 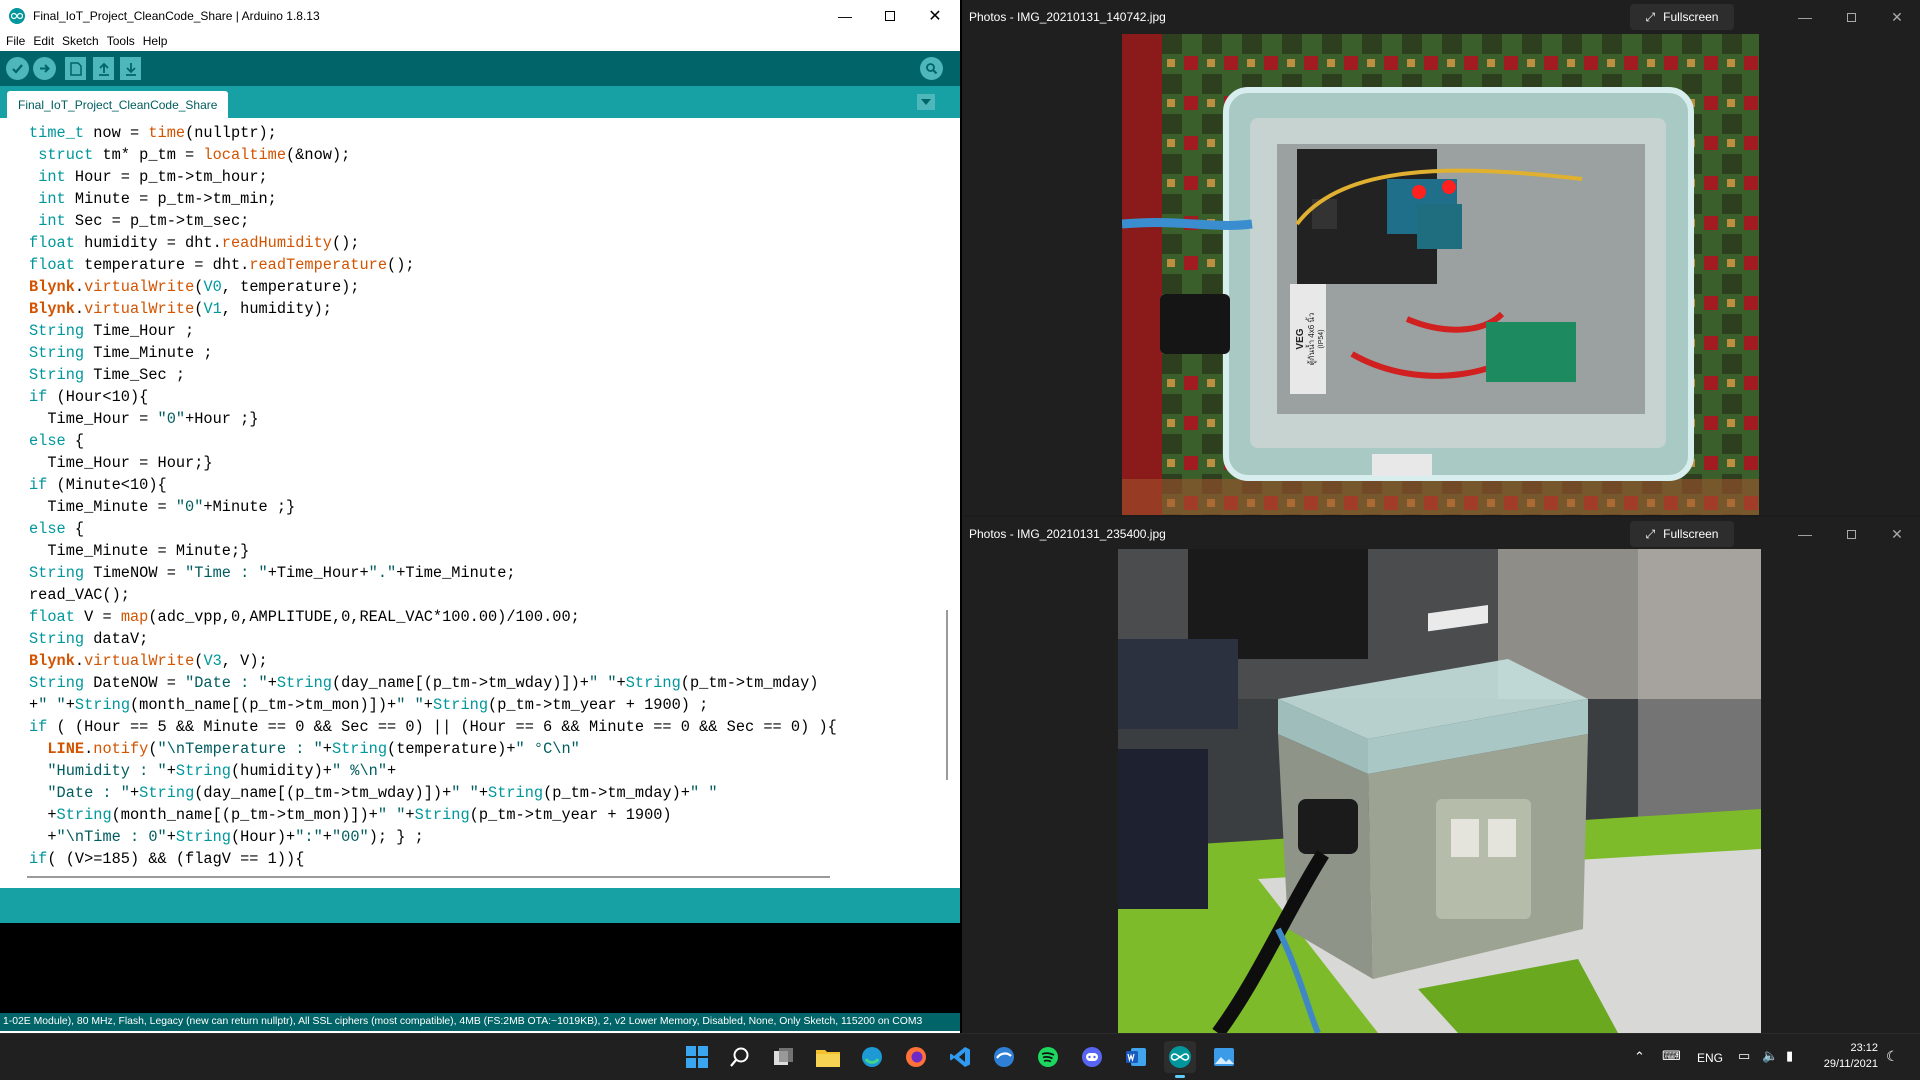 I want to click on code-line: String Time_Hour ;, so click(x=433, y=331).